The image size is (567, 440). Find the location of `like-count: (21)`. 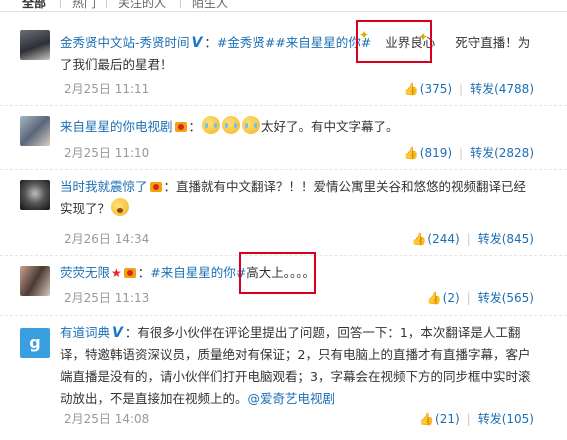

like-count: (21) is located at coordinates (447, 419).